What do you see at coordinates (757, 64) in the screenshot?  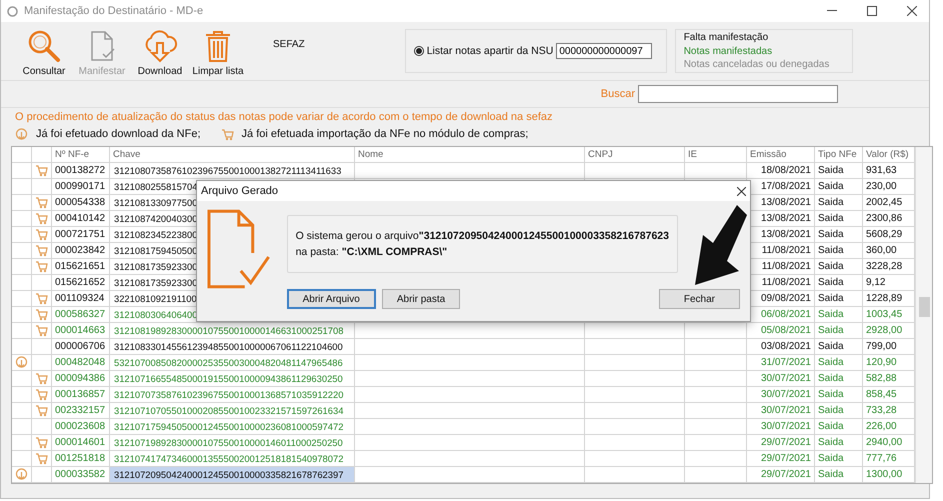 I see `legend-text: Notas canceladas ou denegadas` at bounding box center [757, 64].